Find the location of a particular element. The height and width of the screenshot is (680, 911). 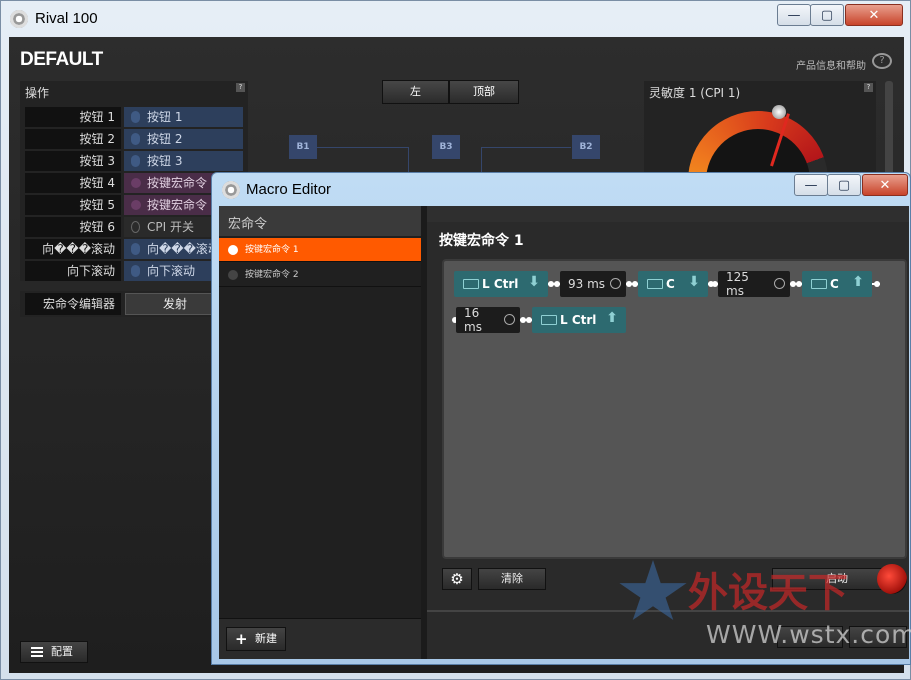

operation-label: 向下滚动 is located at coordinates (73, 271).